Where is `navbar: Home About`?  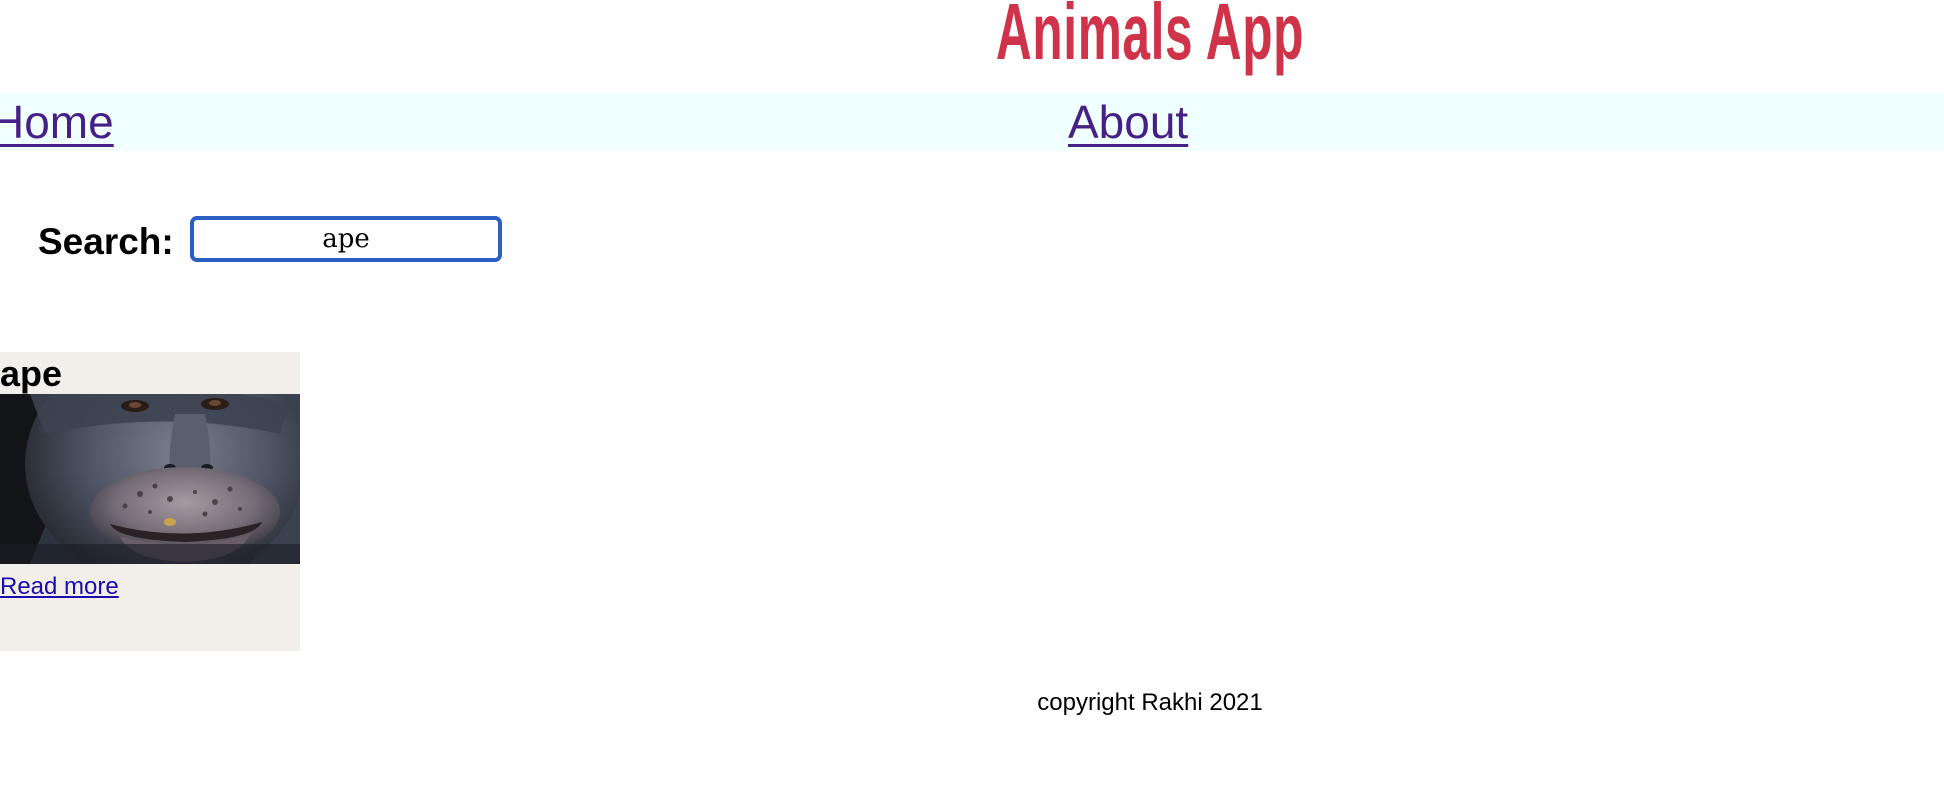
navbar: Home About is located at coordinates (972, 122).